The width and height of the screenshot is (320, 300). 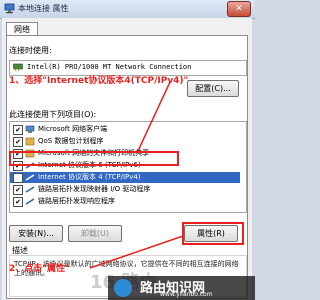 What do you see at coordinates (43, 8) in the screenshot?
I see `window-title: 本地连接 属性` at bounding box center [43, 8].